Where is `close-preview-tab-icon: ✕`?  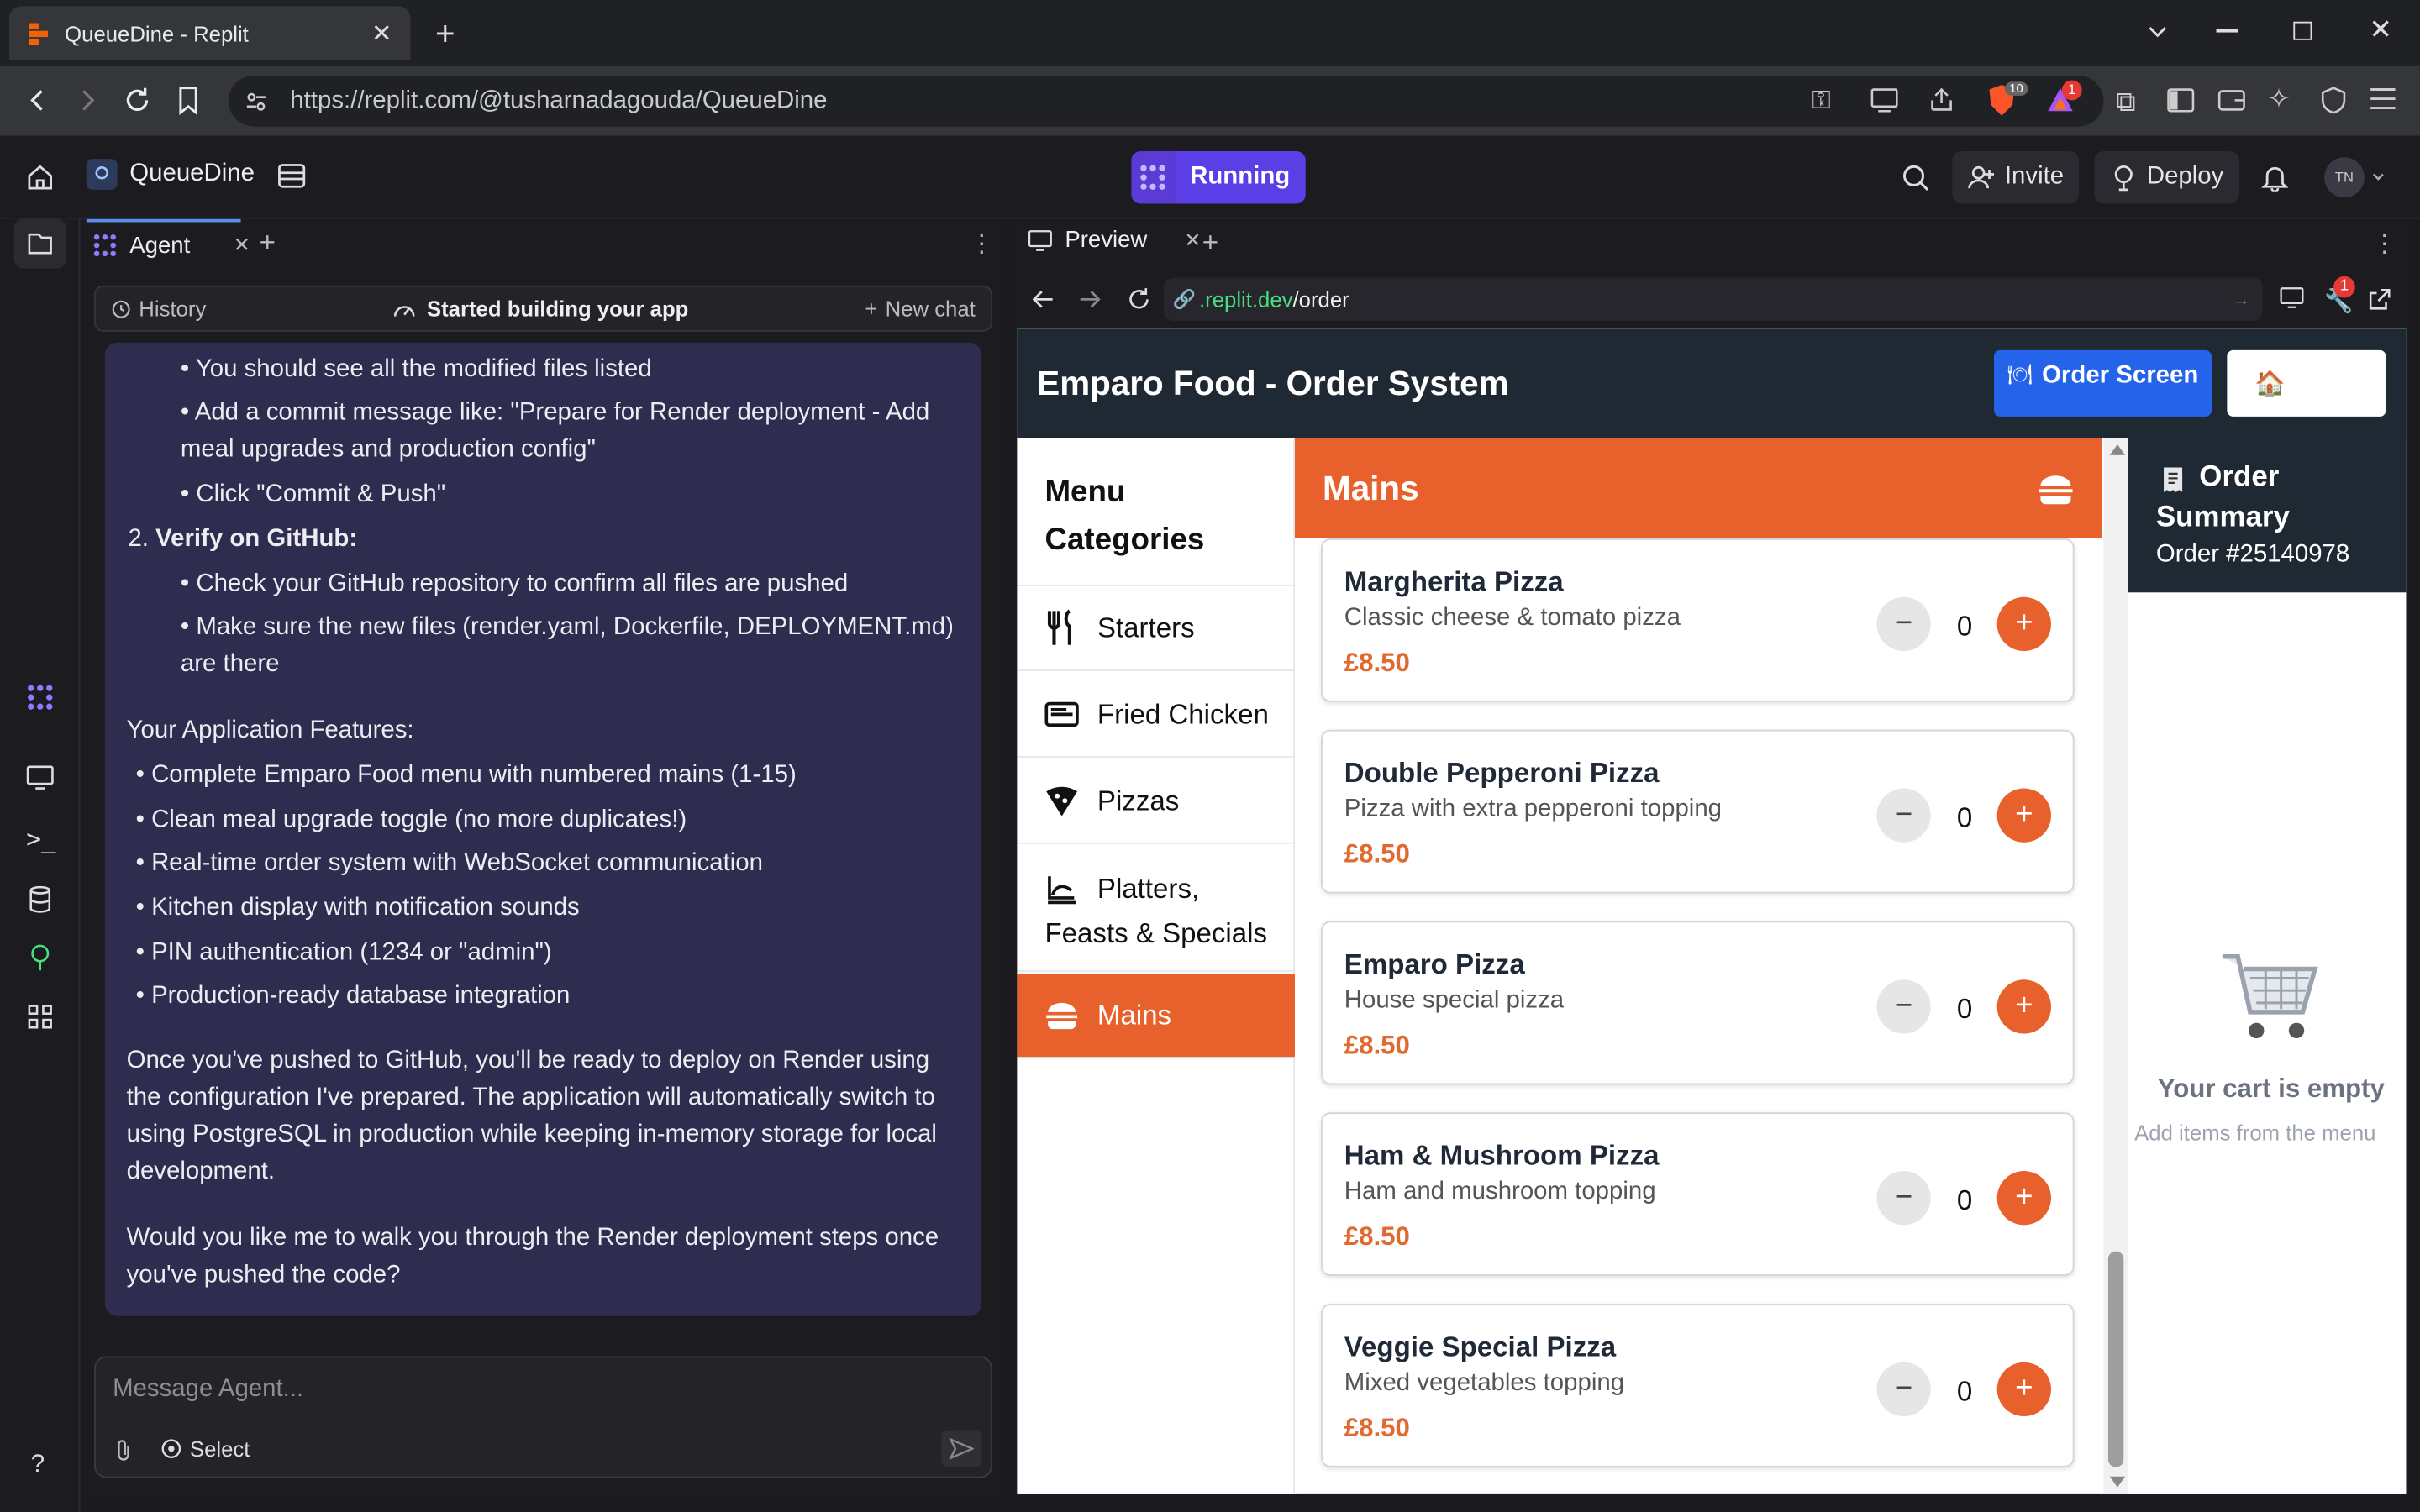 close-preview-tab-icon: ✕ is located at coordinates (1193, 240).